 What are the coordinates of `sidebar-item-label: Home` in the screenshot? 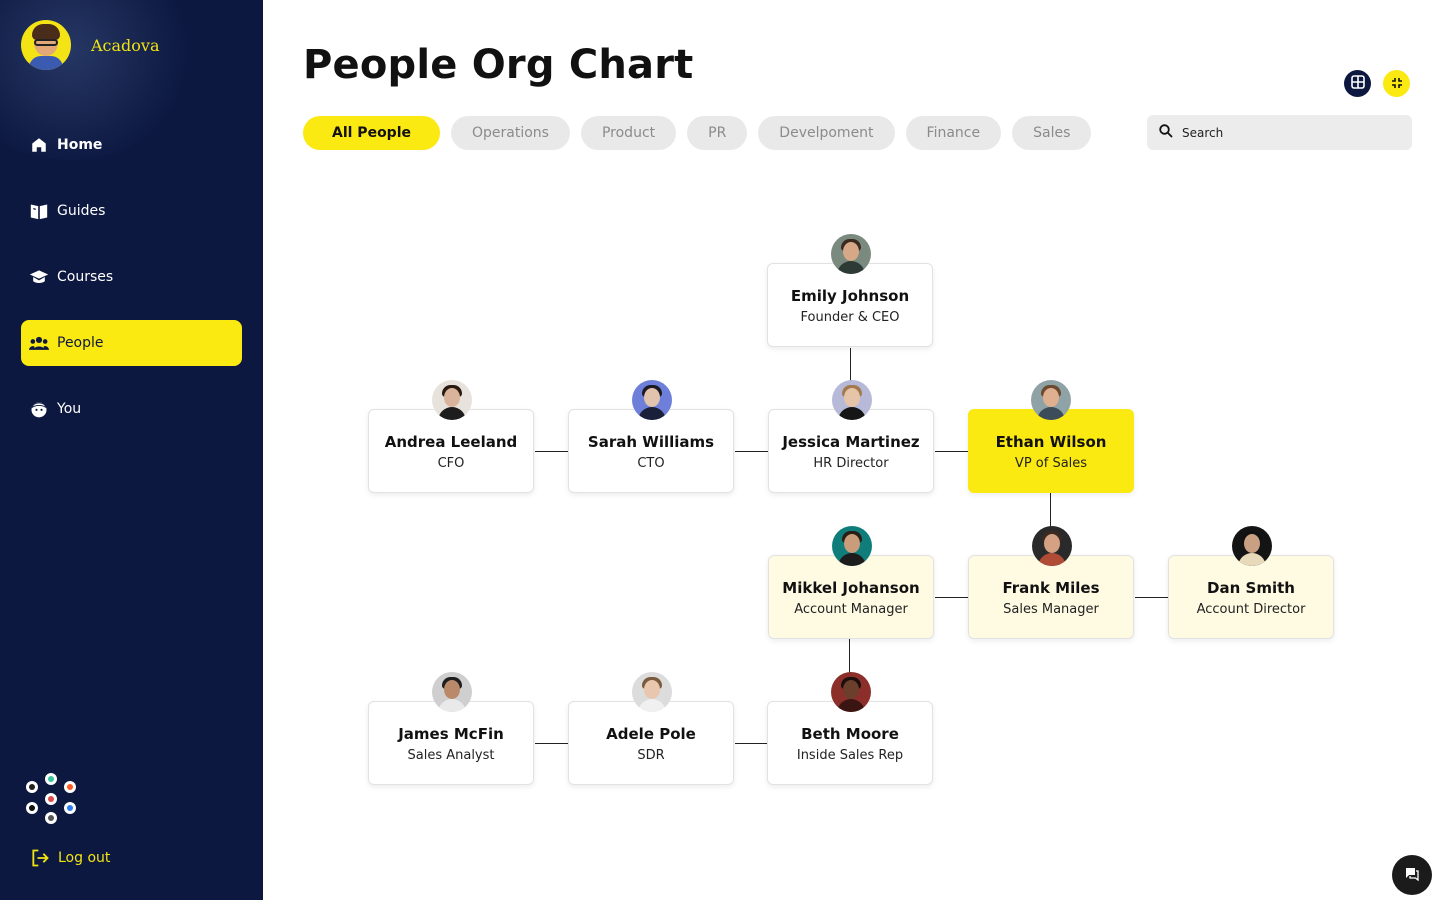 It's located at (80, 145).